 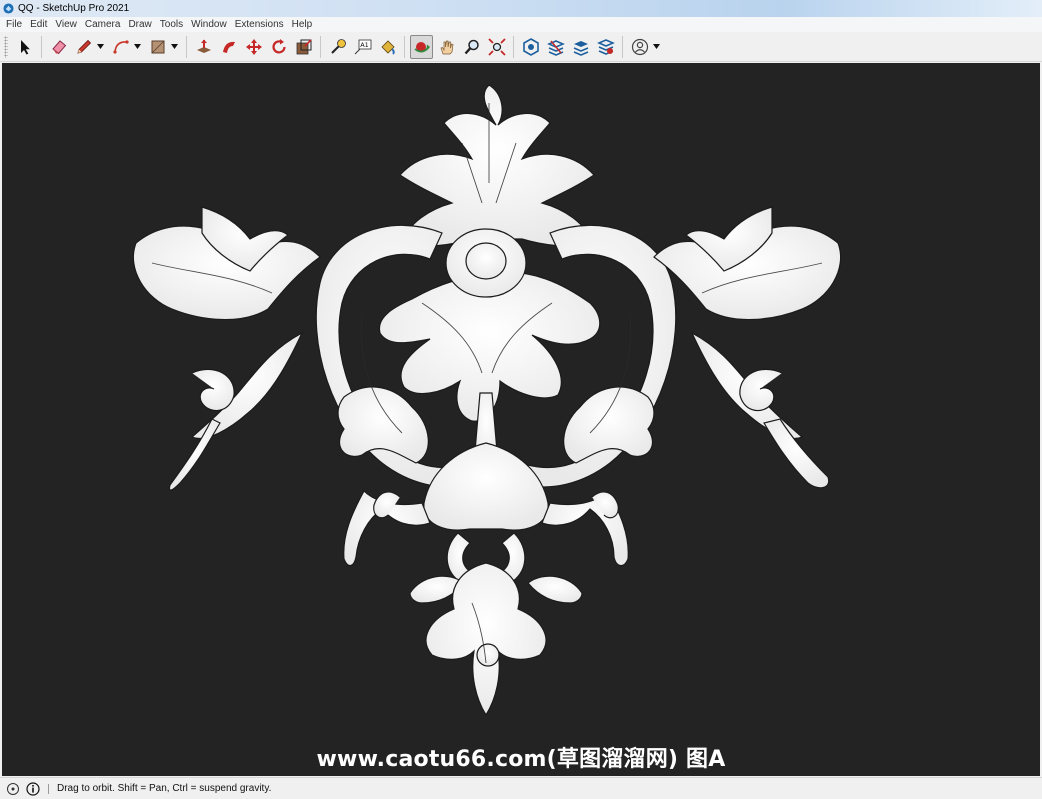 I want to click on user-icon, so click(x=639, y=46).